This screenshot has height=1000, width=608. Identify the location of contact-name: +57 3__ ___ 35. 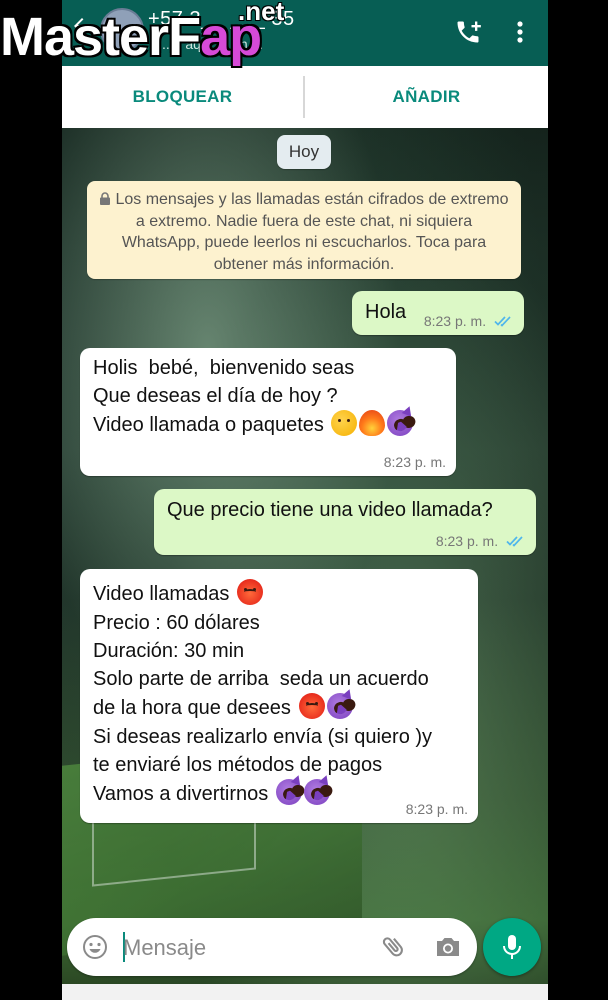
(221, 19).